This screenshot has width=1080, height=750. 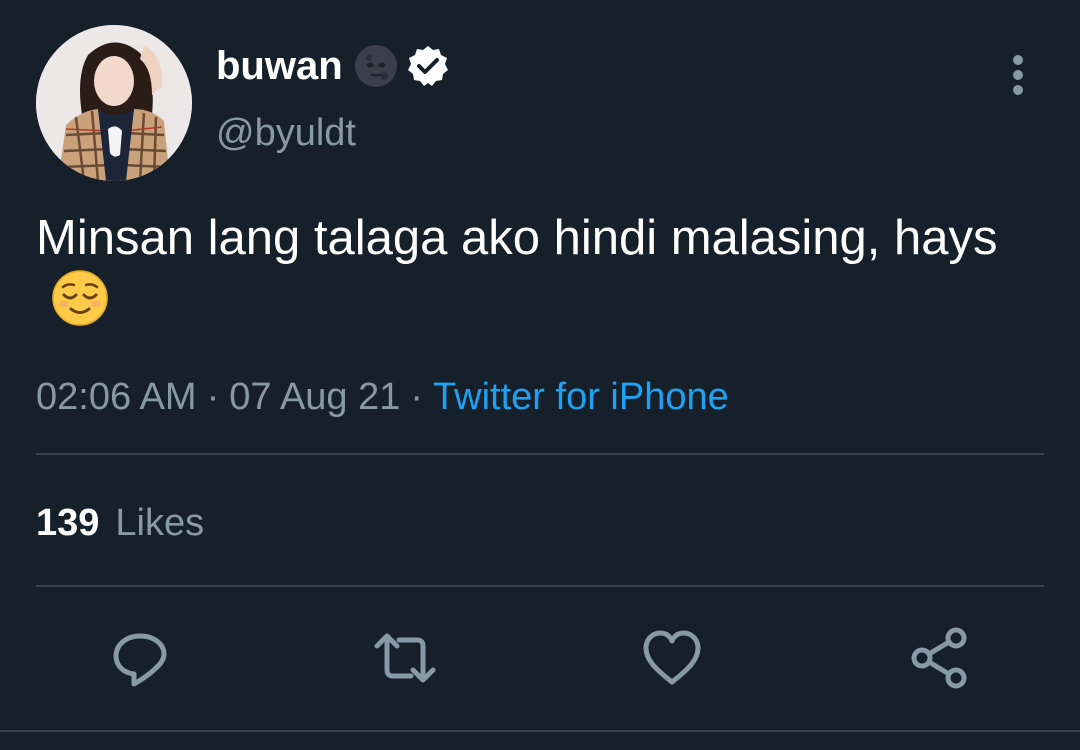 What do you see at coordinates (279, 66) in the screenshot?
I see `display-name: buwan` at bounding box center [279, 66].